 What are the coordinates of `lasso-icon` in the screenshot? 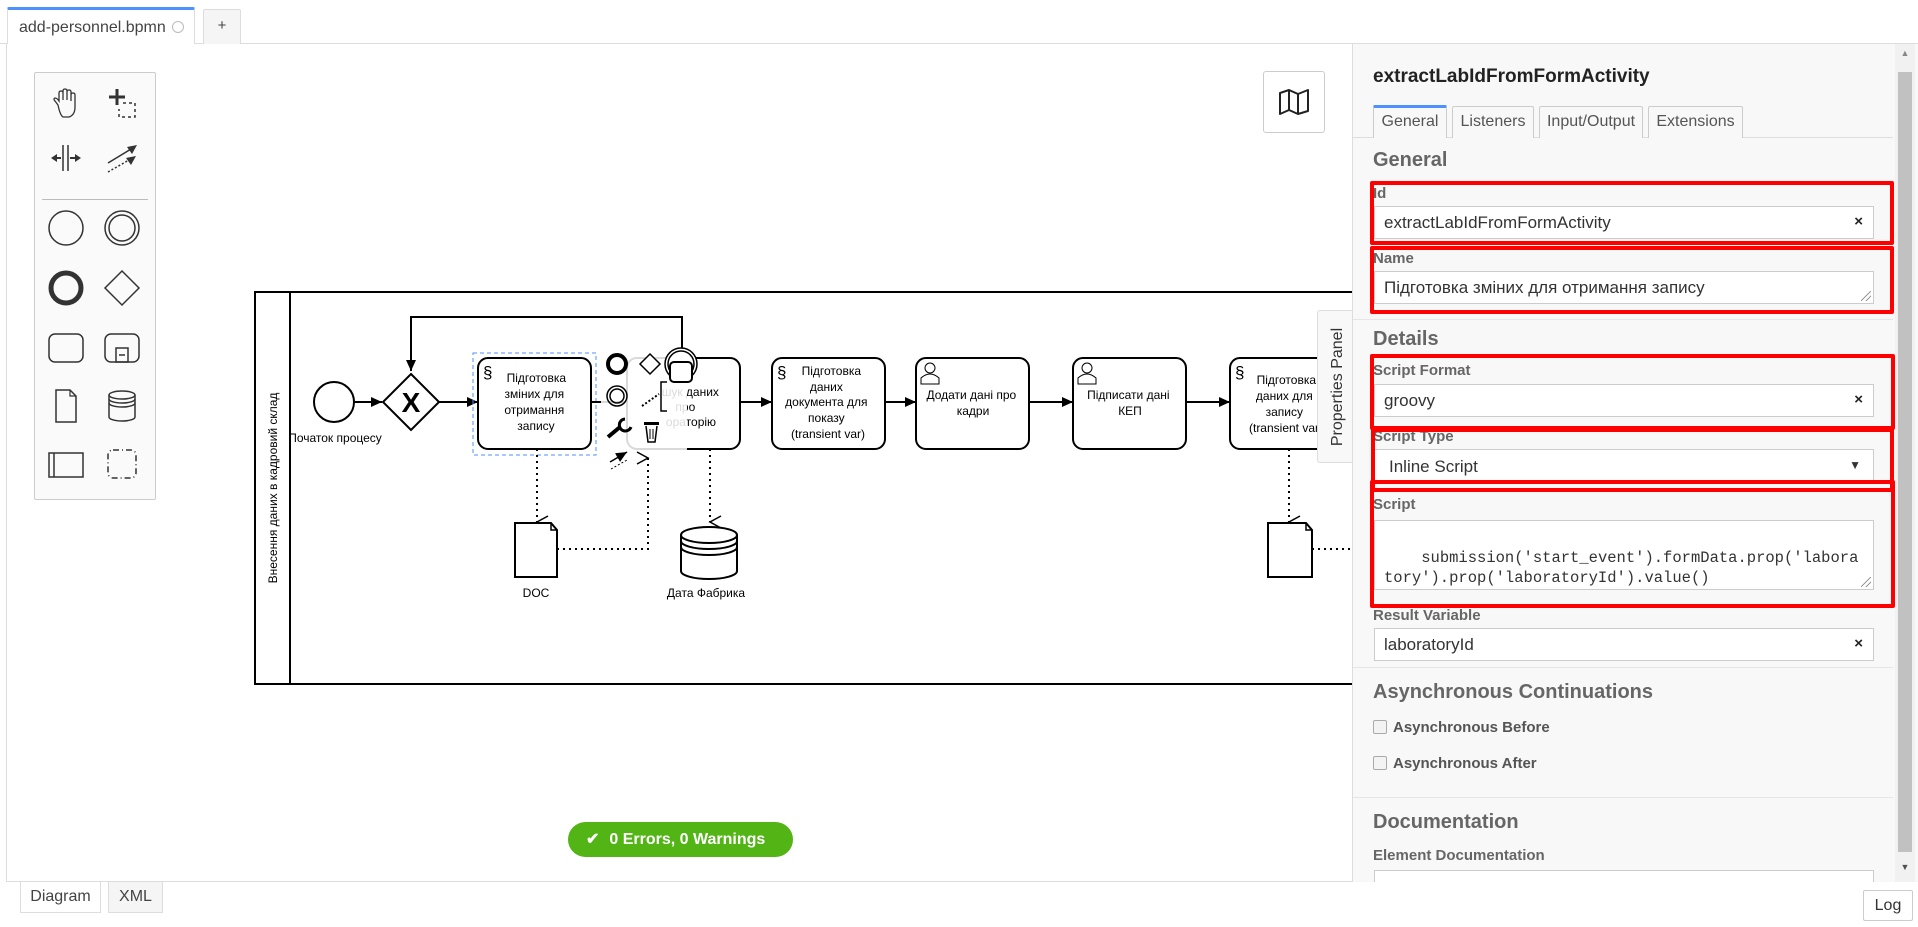 It's located at (122, 103).